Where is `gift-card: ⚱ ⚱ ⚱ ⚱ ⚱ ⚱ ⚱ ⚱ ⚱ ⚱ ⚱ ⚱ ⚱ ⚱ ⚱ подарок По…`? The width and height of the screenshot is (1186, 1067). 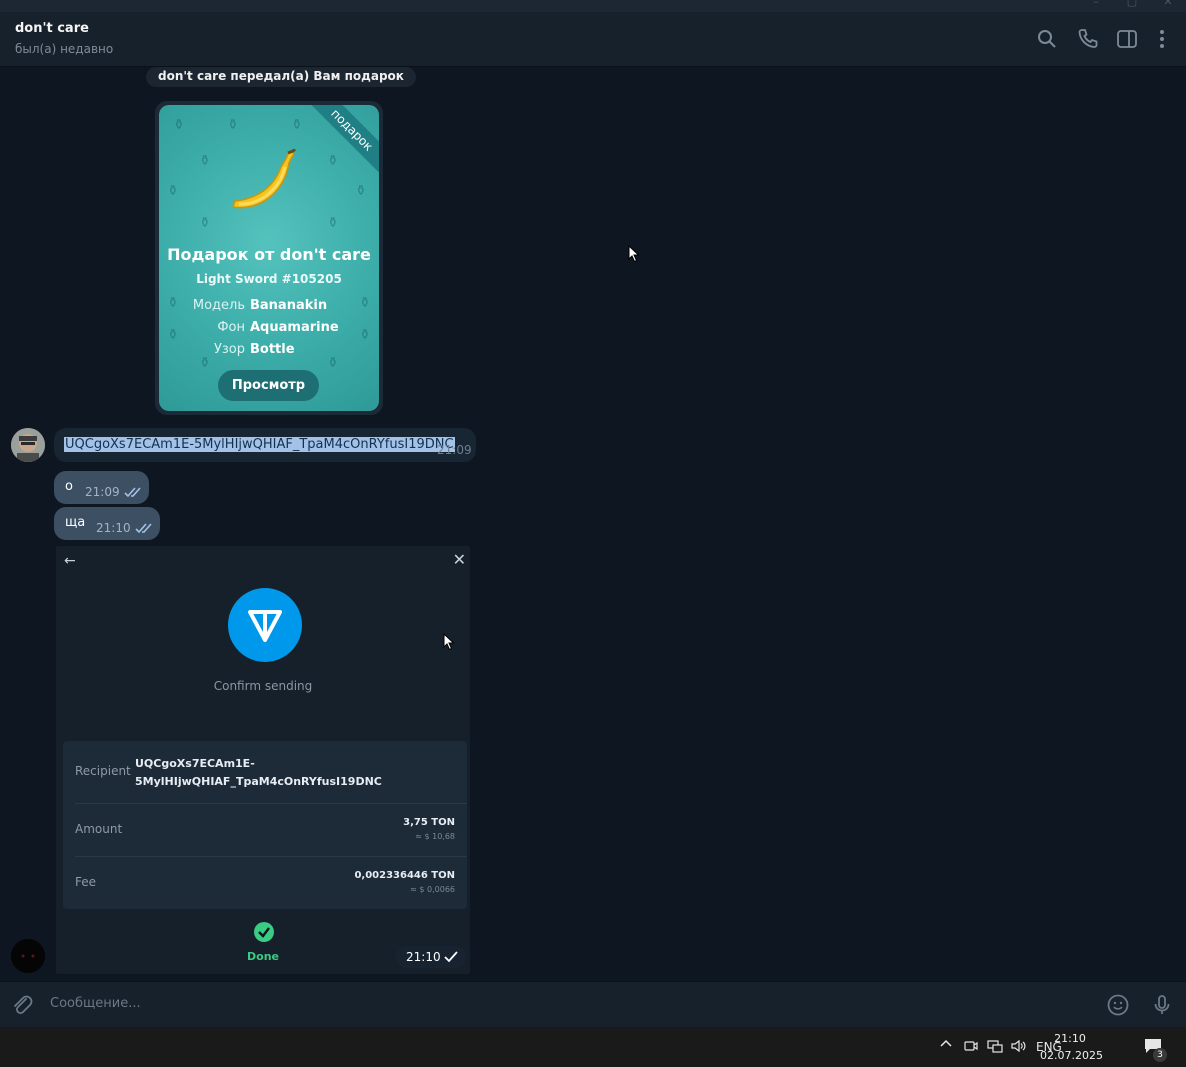 gift-card: ⚱ ⚱ ⚱ ⚱ ⚱ ⚱ ⚱ ⚱ ⚱ ⚱ ⚱ ⚱ ⚱ ⚱ ⚱ подарок По… is located at coordinates (269, 258).